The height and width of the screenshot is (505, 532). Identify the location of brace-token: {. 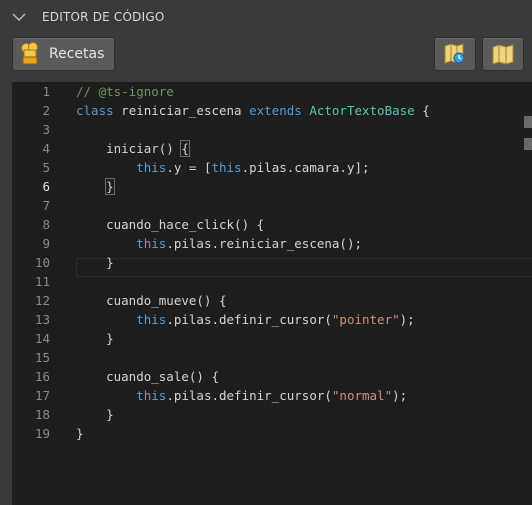
(422, 110).